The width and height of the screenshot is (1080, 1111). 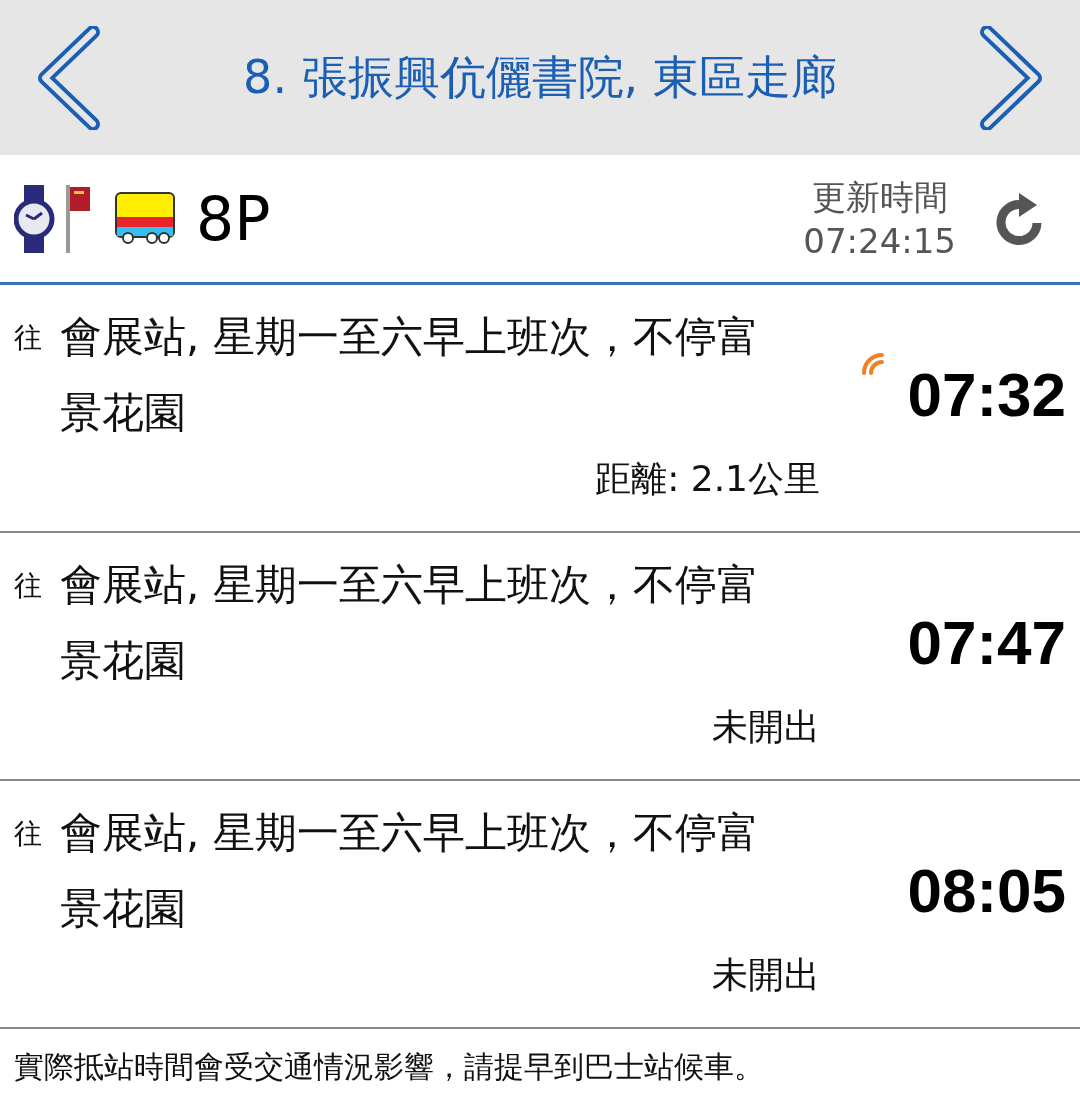 I want to click on arrival-time: 08:05, so click(x=986, y=890).